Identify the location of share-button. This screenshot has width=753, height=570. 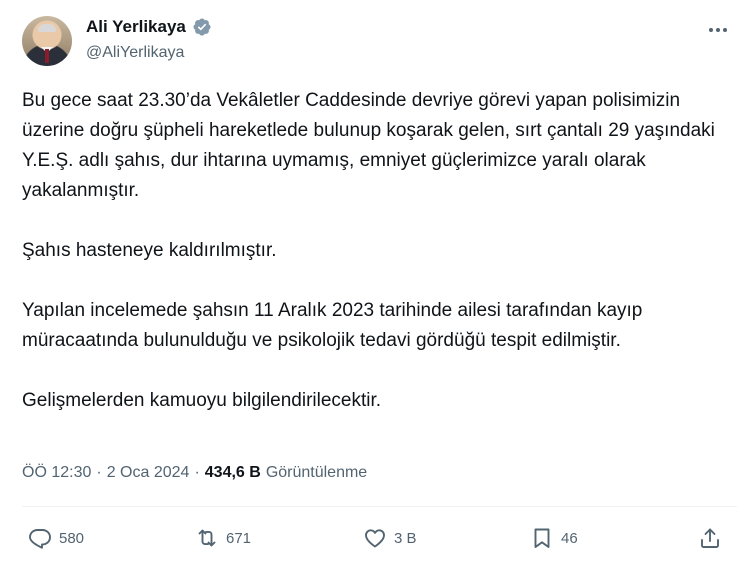
(710, 538).